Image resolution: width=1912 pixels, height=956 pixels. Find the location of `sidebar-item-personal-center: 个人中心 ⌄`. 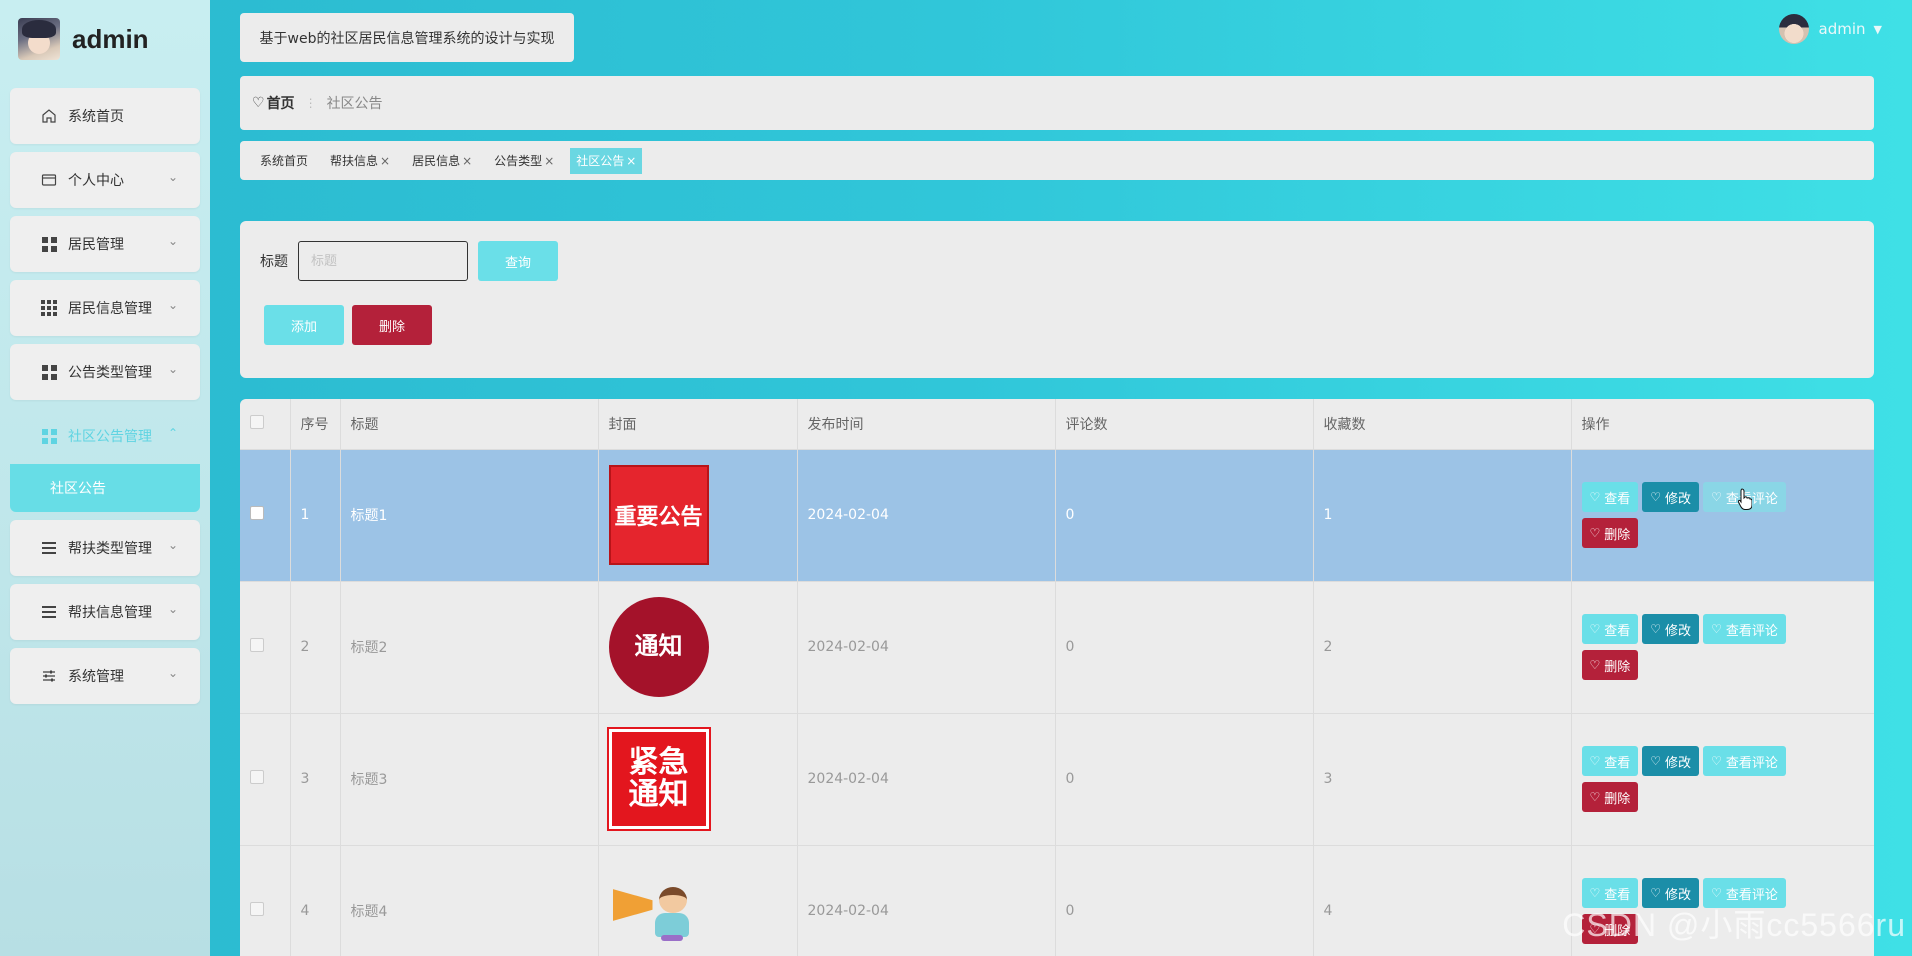

sidebar-item-personal-center: 个人中心 ⌄ is located at coordinates (105, 180).